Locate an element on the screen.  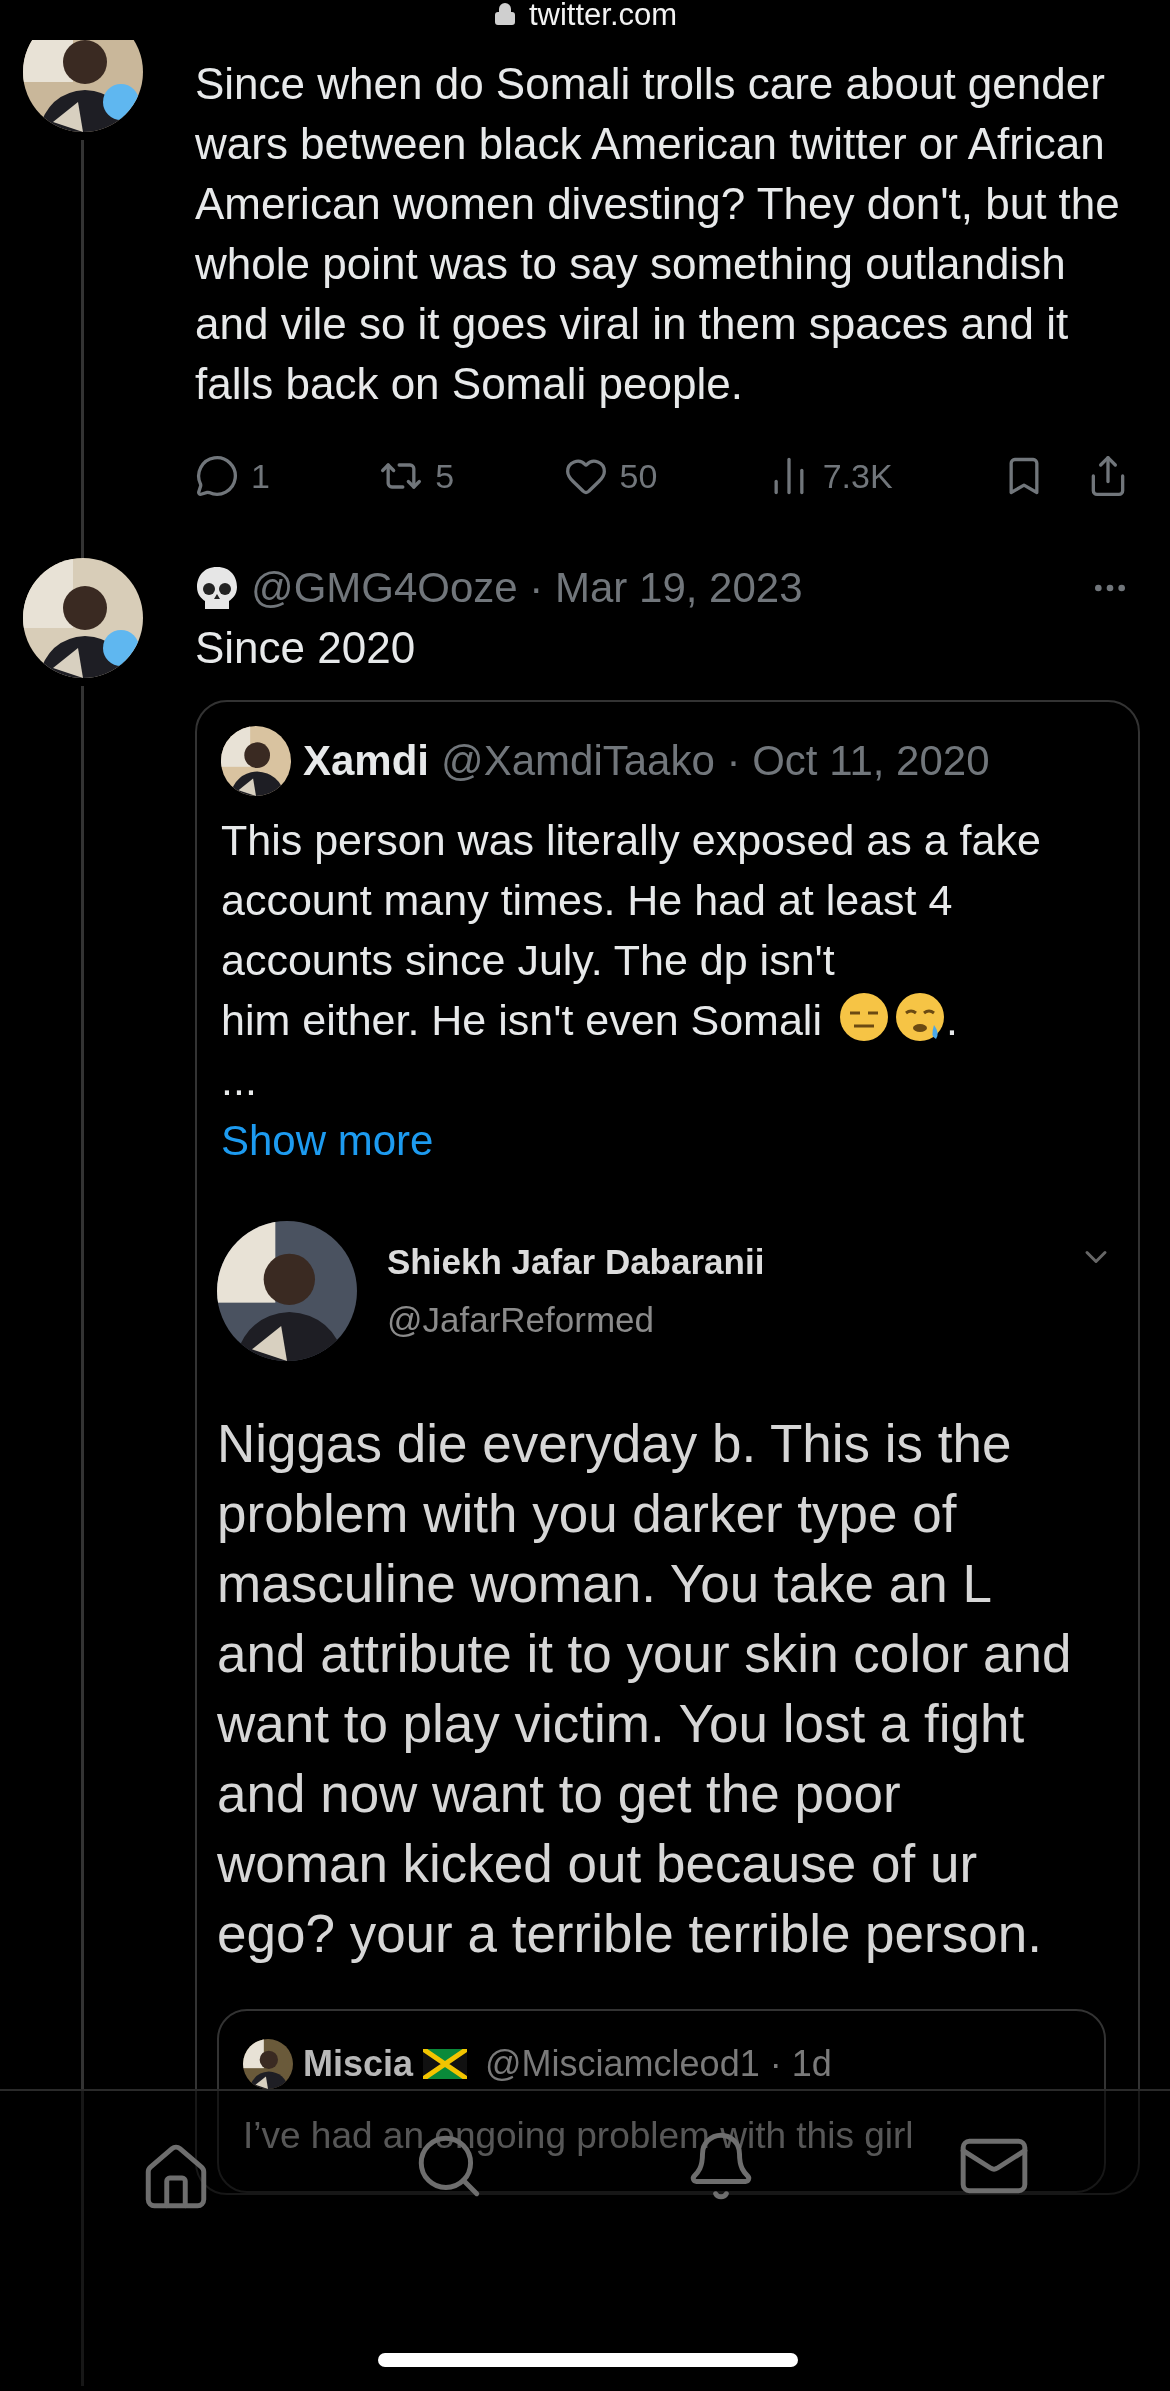
skull-icon is located at coordinates (217, 588).